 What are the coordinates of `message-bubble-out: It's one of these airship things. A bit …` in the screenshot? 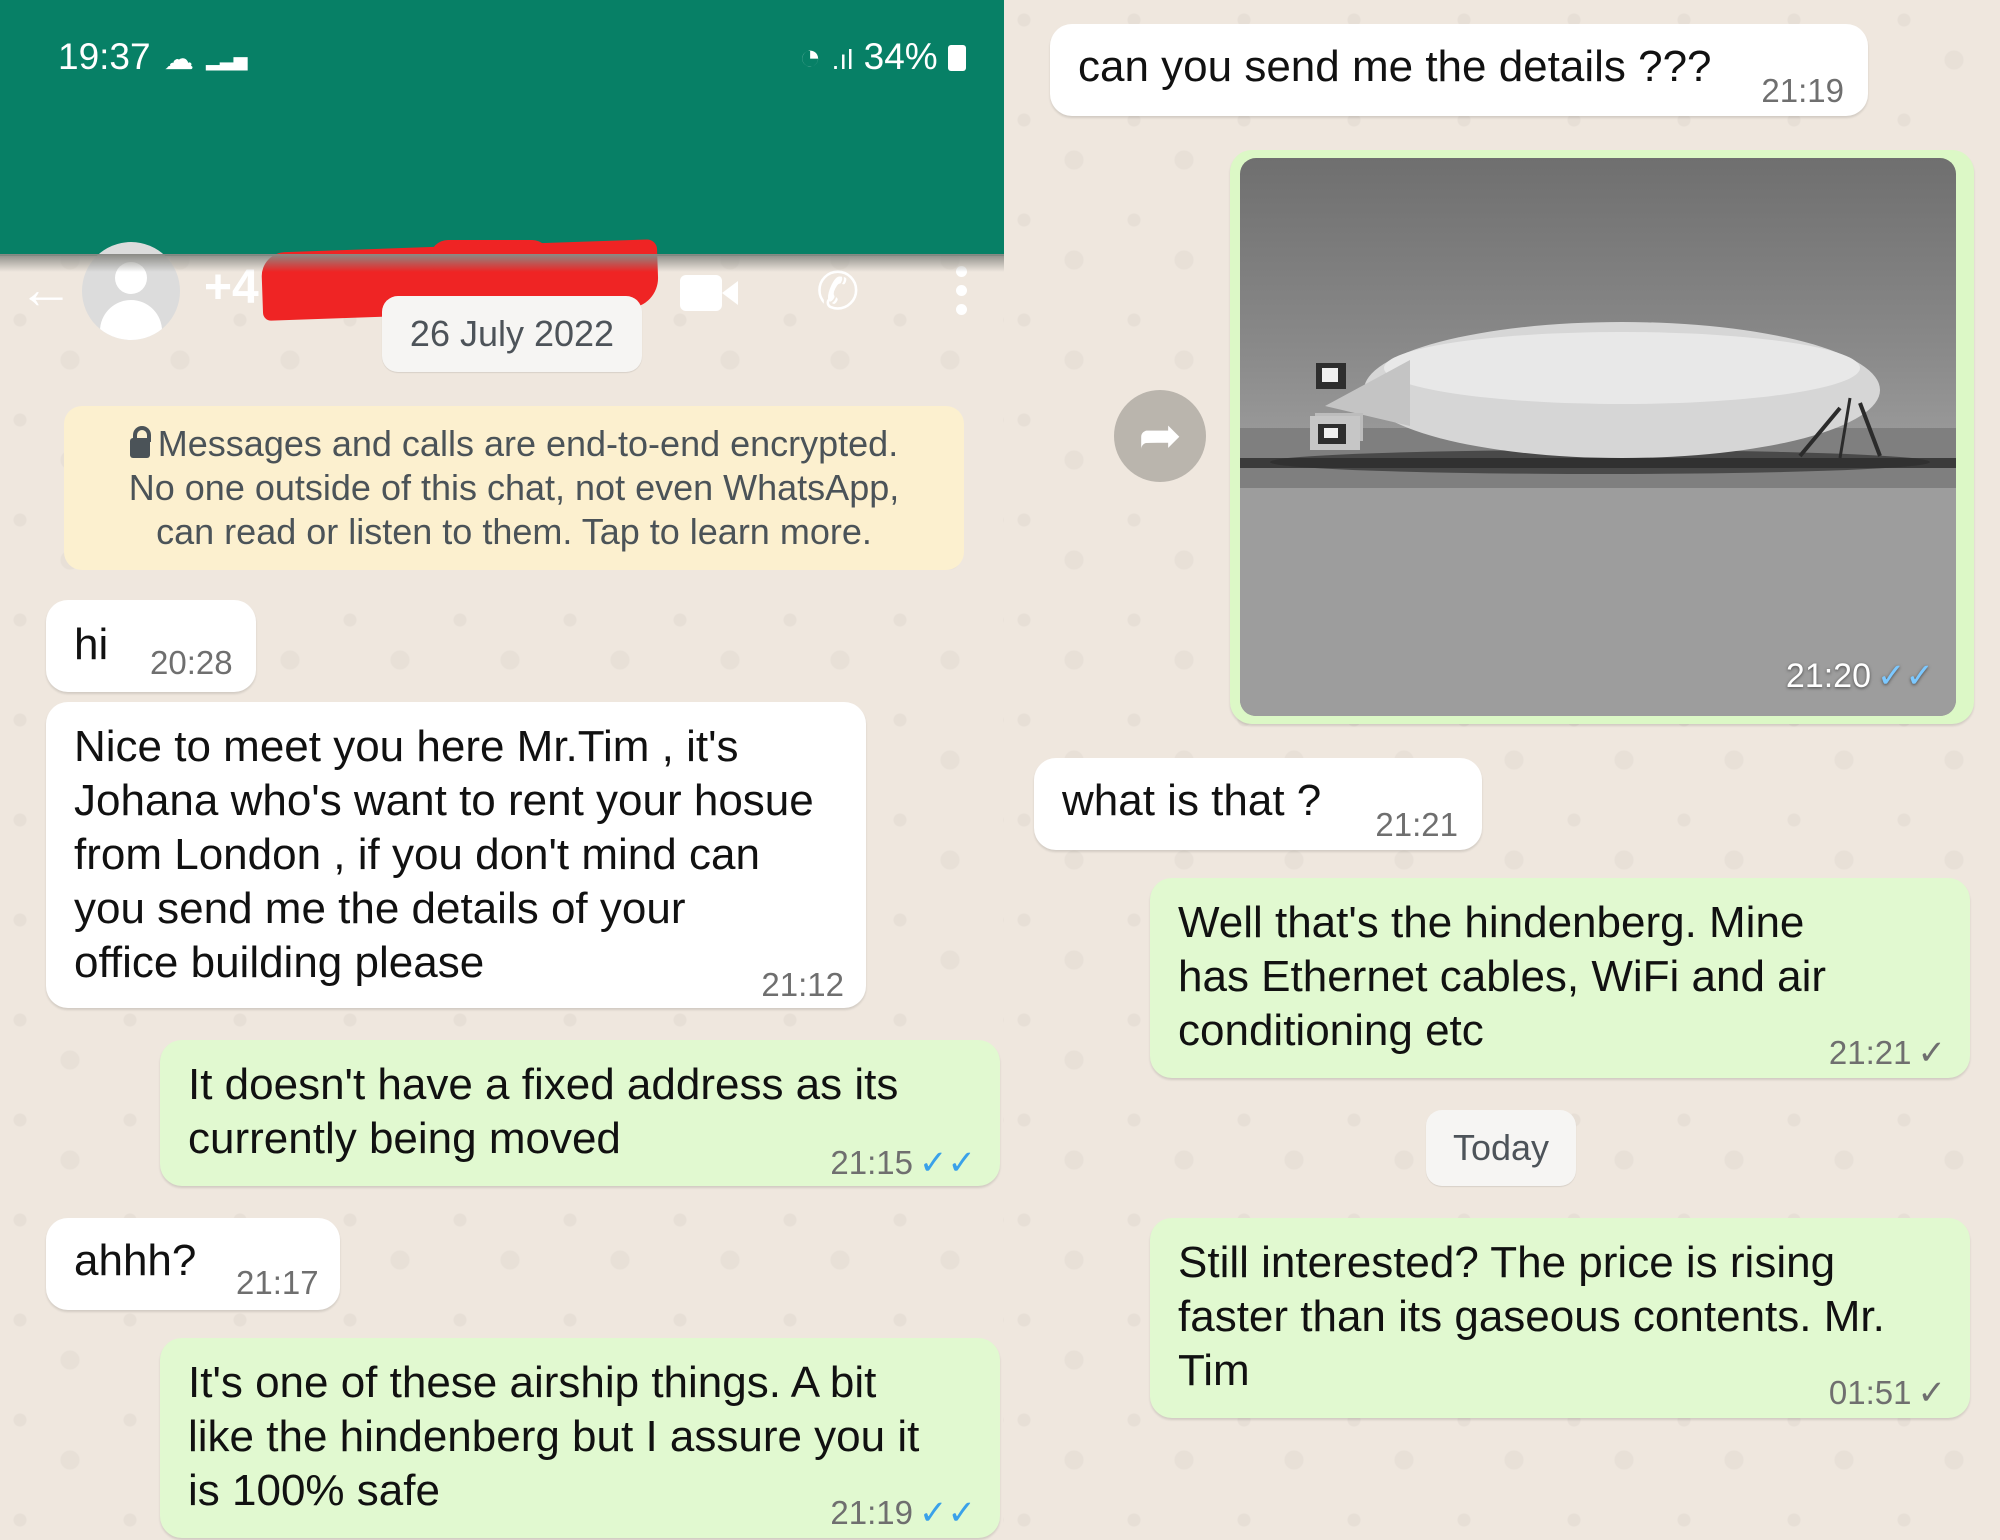 It's located at (580, 1438).